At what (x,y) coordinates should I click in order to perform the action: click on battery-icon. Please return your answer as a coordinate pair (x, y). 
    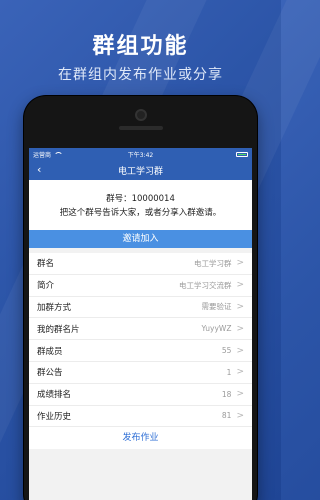
    Looking at the image, I should click on (242, 154).